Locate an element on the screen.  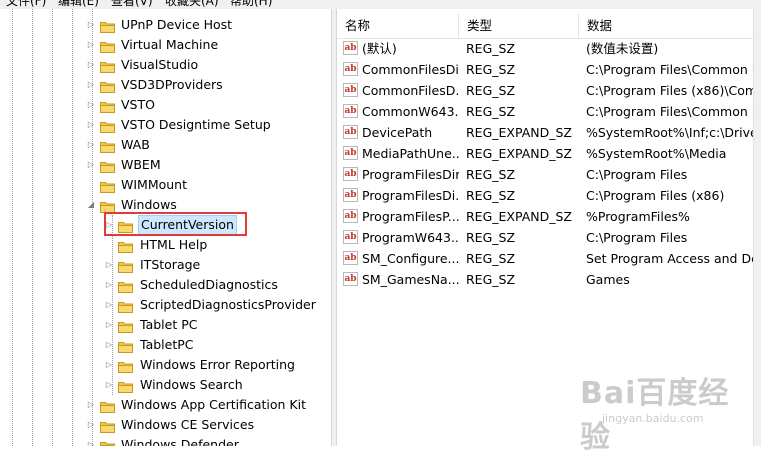
tree-item: ▷ ScriptedDiagnosticsProvider is located at coordinates (165, 305).